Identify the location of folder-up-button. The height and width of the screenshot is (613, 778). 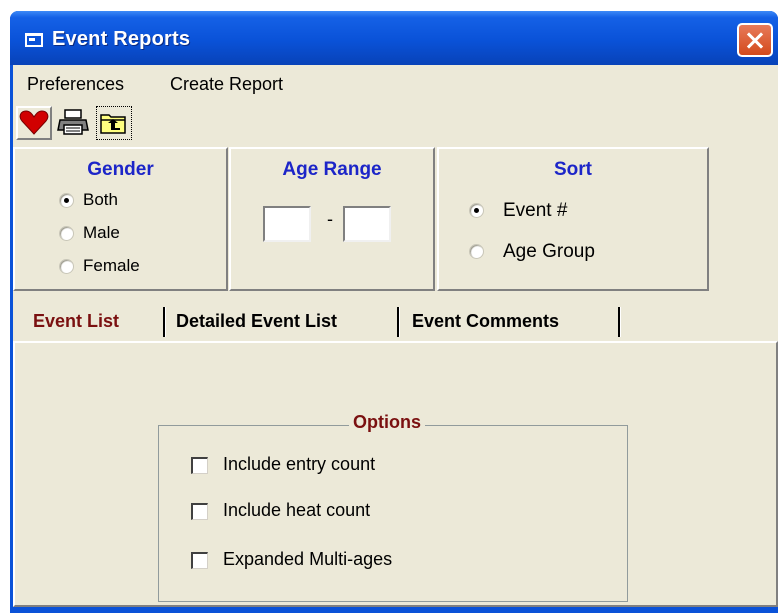
(114, 123).